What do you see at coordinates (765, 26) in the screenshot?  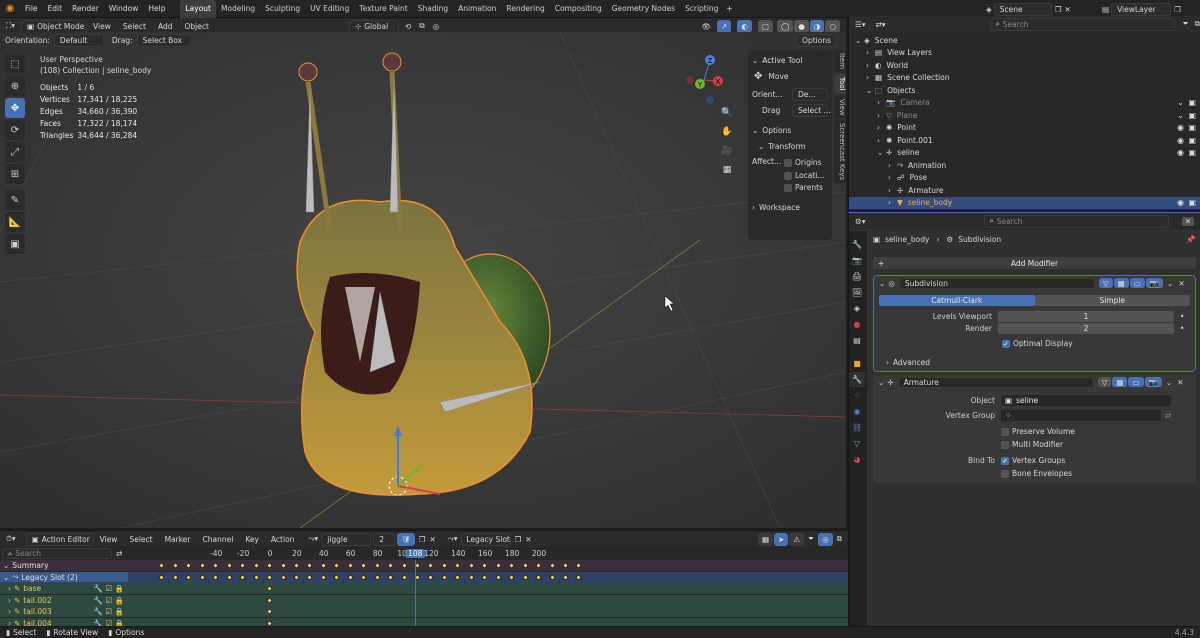 I see `xray-icon: ▢` at bounding box center [765, 26].